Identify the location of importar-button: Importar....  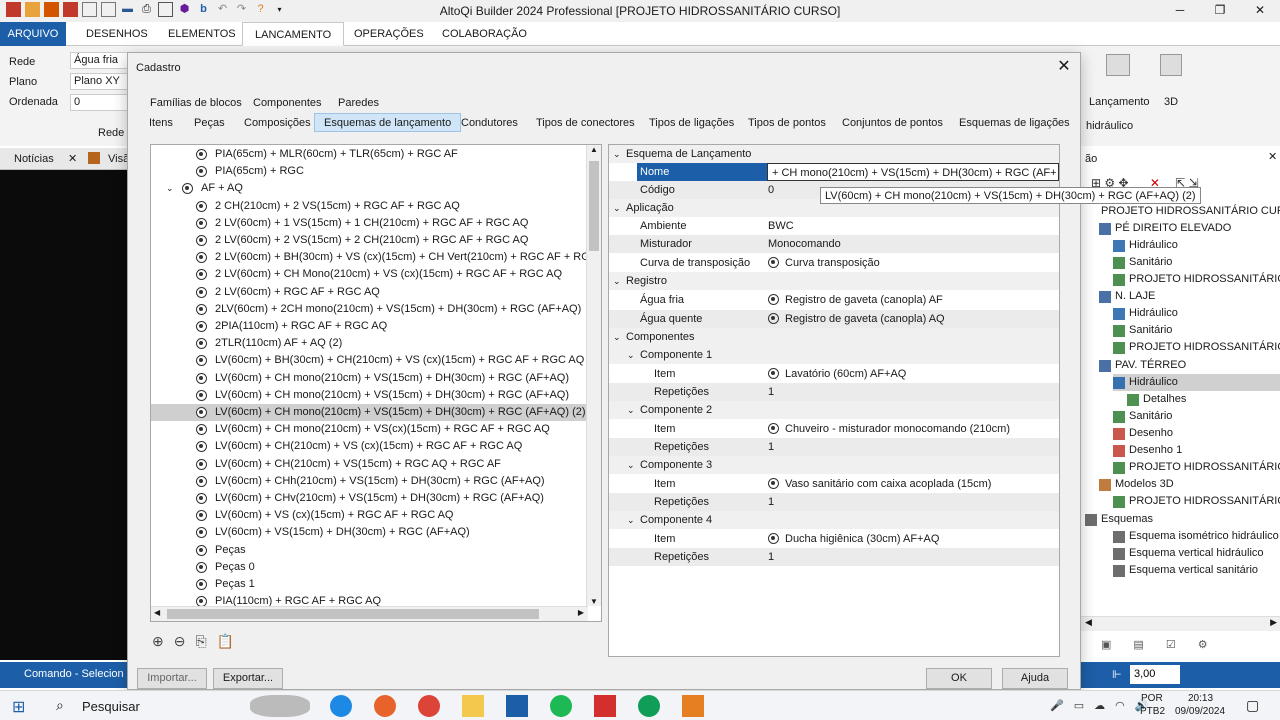
(172, 678).